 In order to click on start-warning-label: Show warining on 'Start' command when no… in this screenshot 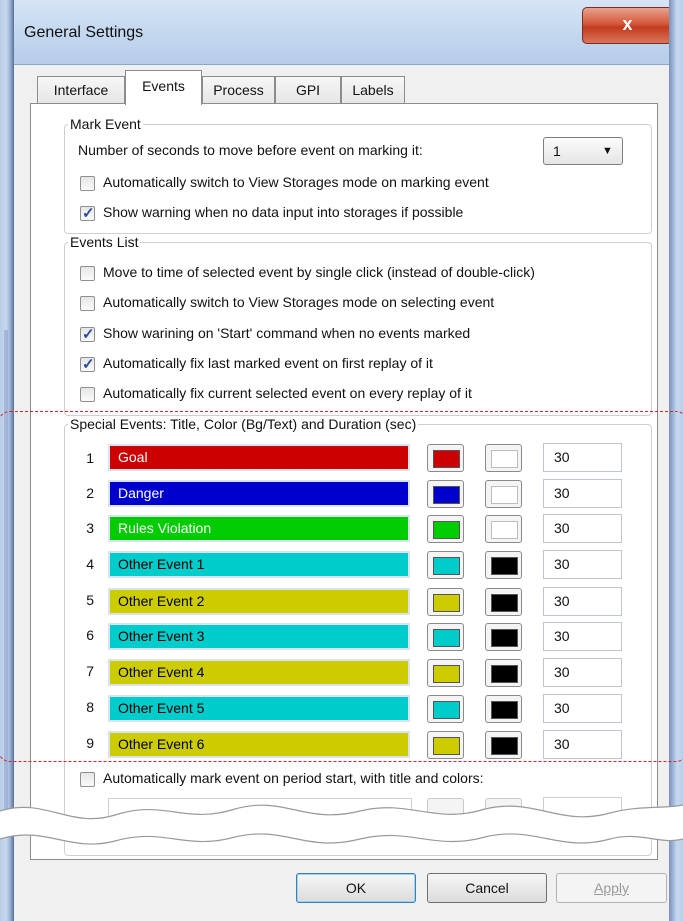, I will do `click(287, 333)`.